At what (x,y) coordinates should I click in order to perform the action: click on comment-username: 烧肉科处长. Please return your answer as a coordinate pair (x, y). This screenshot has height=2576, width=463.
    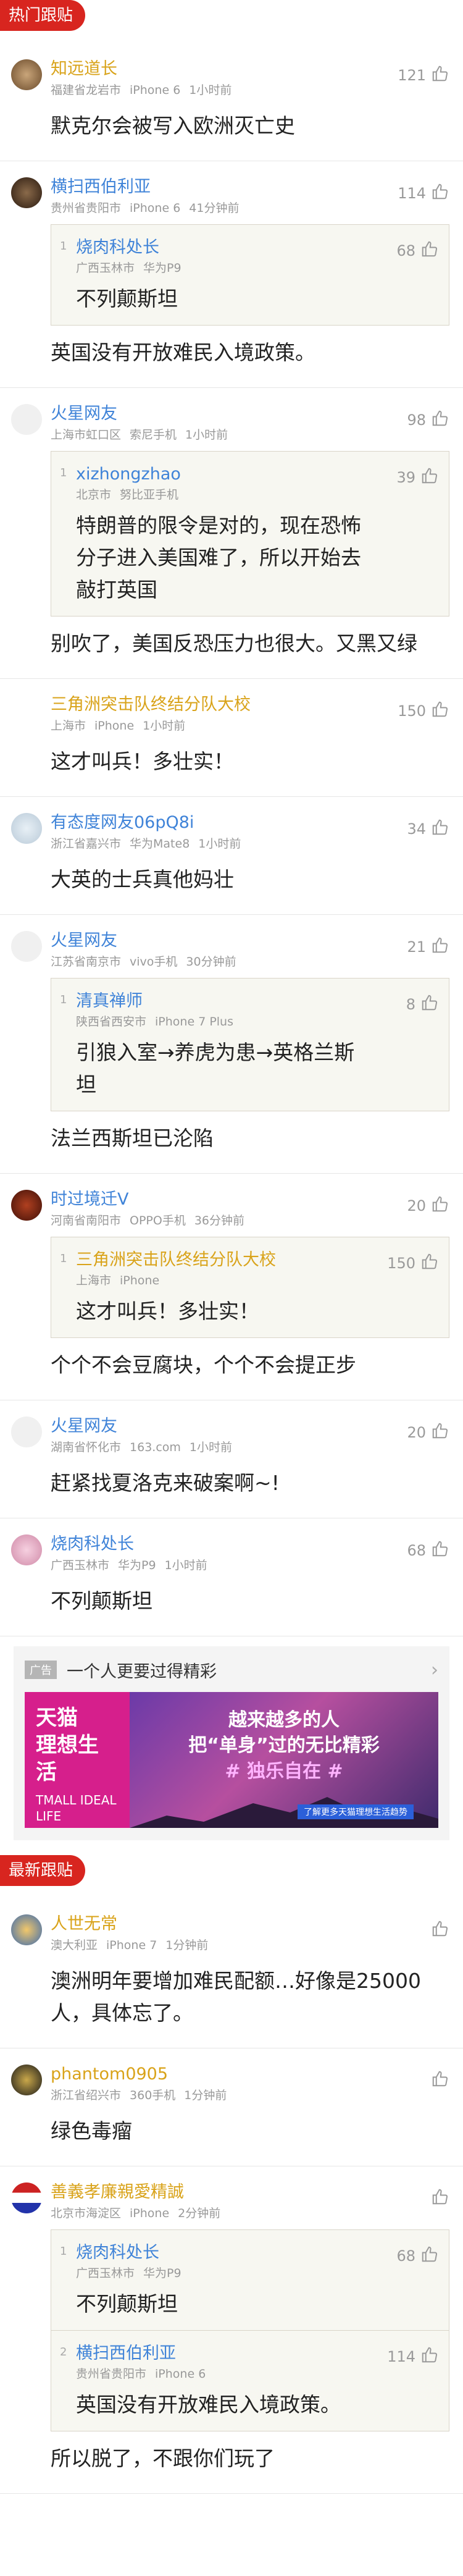
    Looking at the image, I should click on (250, 1544).